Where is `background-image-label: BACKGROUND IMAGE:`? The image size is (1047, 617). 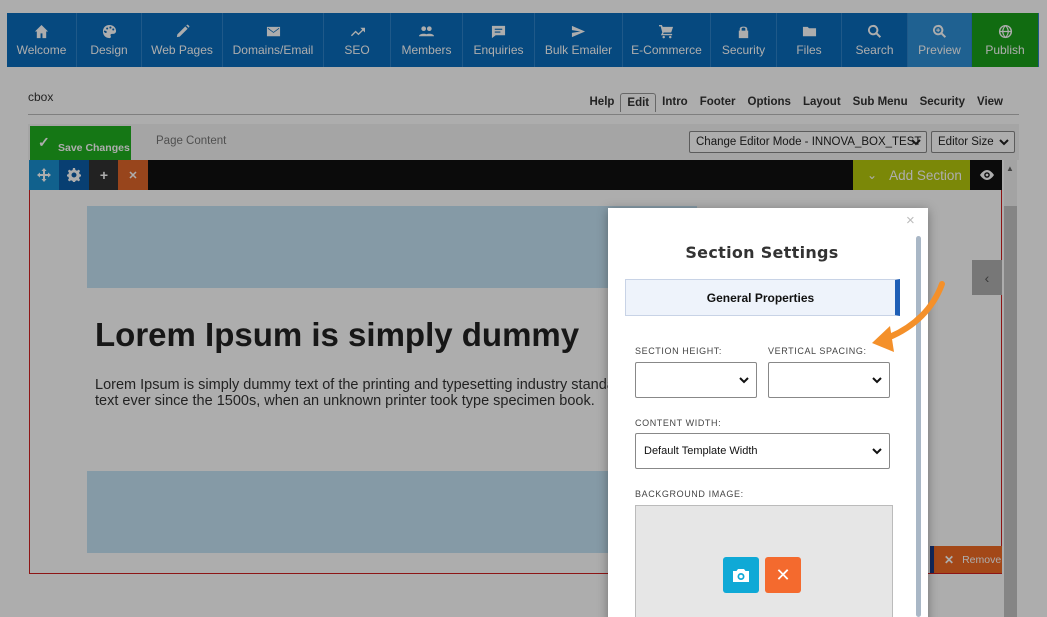
background-image-label: BACKGROUND IMAGE: is located at coordinates (689, 494).